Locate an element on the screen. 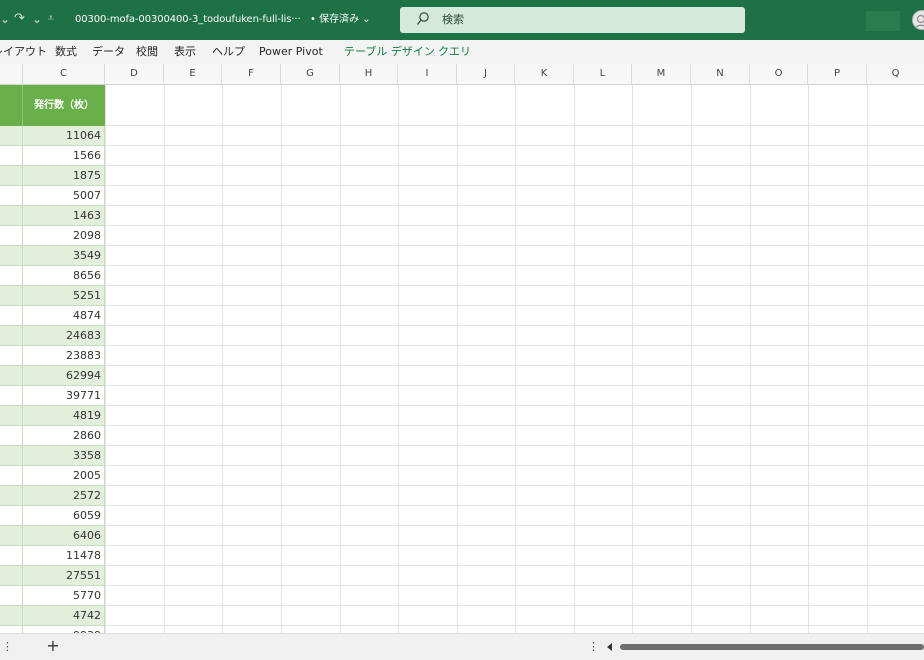  column-header-m: M is located at coordinates (661, 74).